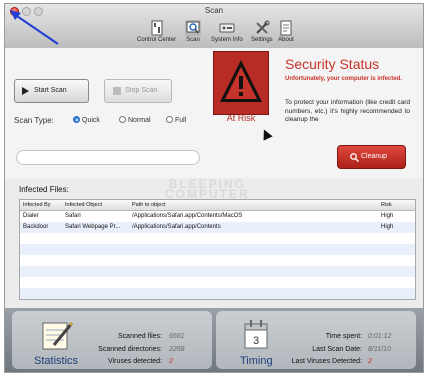 The width and height of the screenshot is (428, 377). What do you see at coordinates (34, 27) in the screenshot?
I see `annotation-arrow-icon` at bounding box center [34, 27].